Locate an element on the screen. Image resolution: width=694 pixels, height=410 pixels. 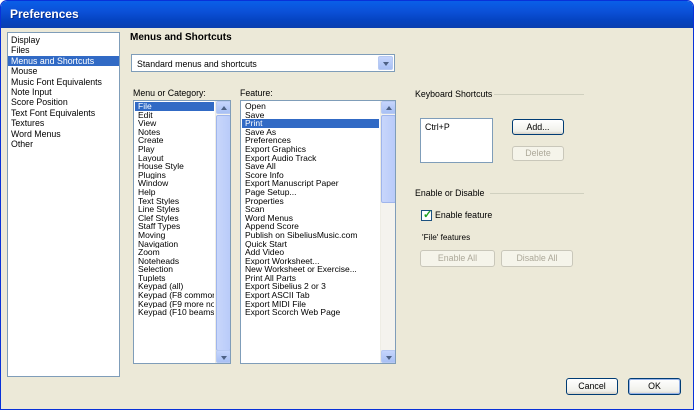
menu-list-scrollbar is located at coordinates (222, 232).